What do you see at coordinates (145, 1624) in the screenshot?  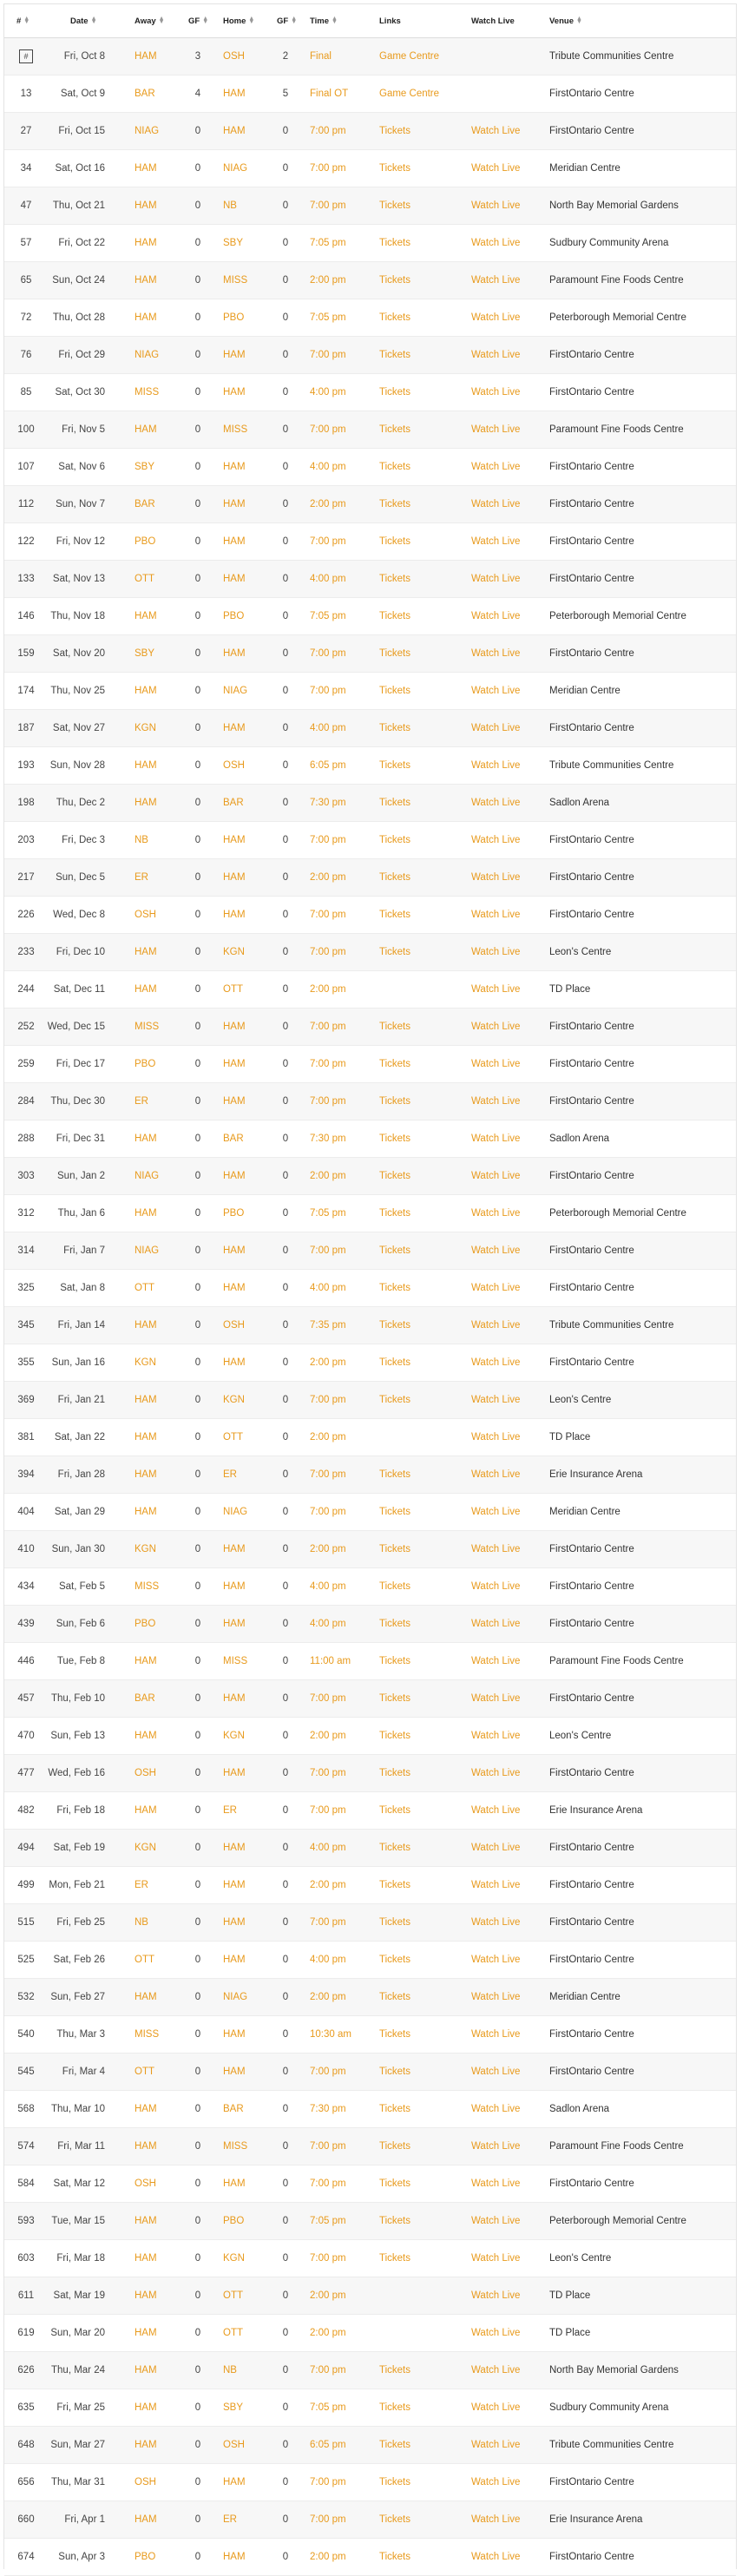 I see `away-team-link: PBO` at bounding box center [145, 1624].